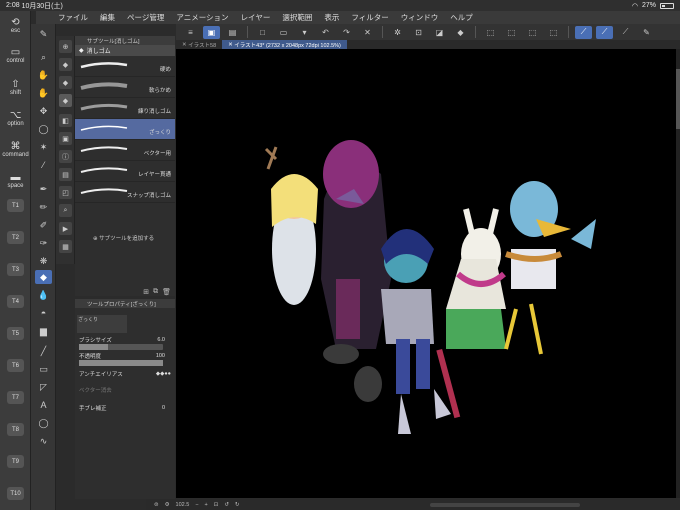 This screenshot has height=510, width=680. Describe the element at coordinates (461, 17) in the screenshot. I see `menu-help: ヘルプ` at that location.